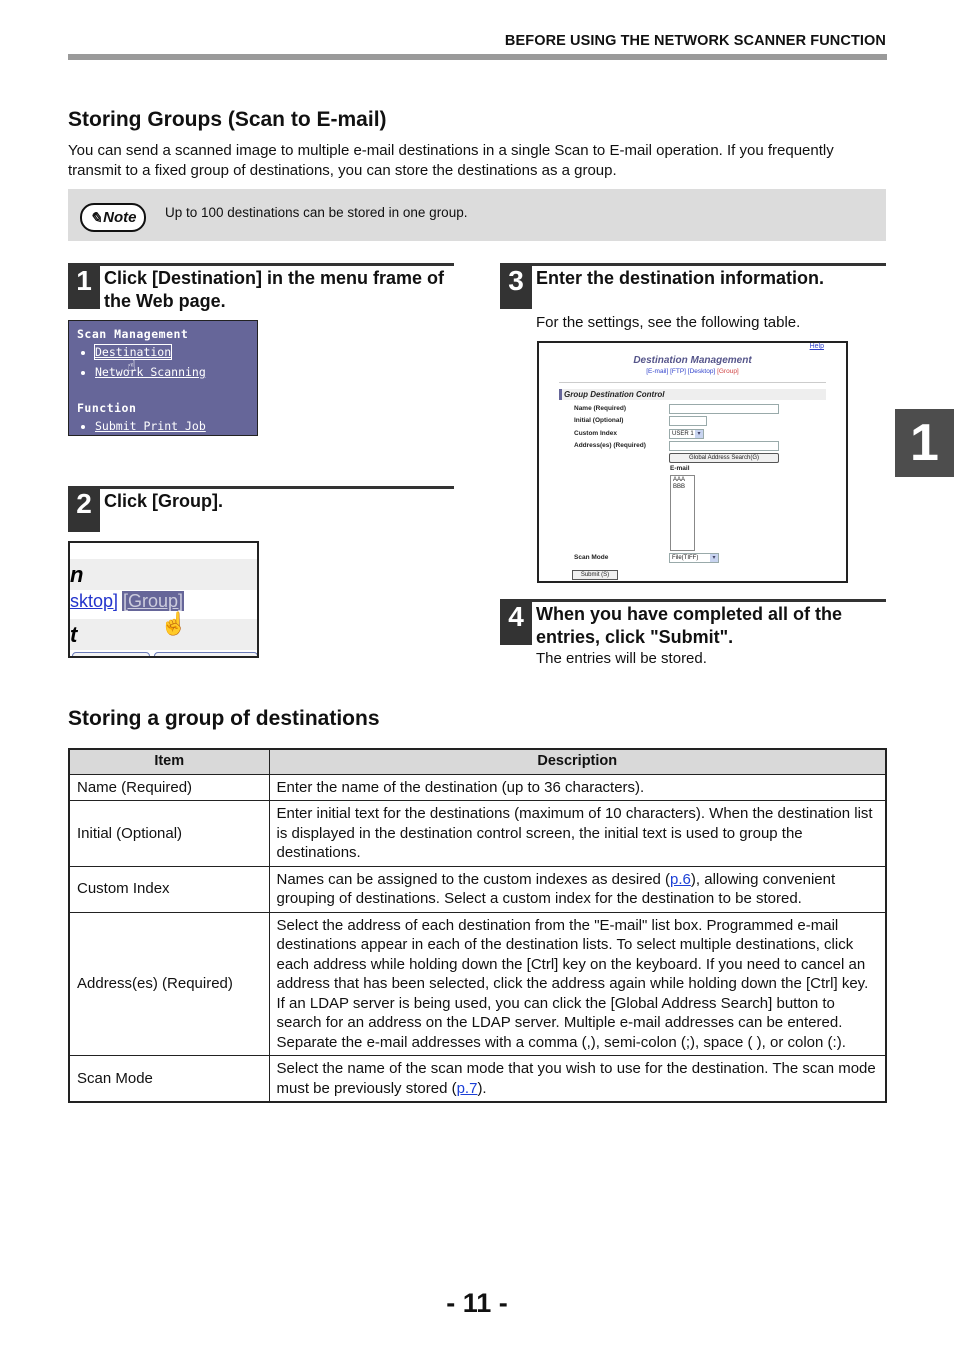 This screenshot has width=954, height=1350. Describe the element at coordinates (153, 601) in the screenshot. I see `group-link: [Group]` at that location.